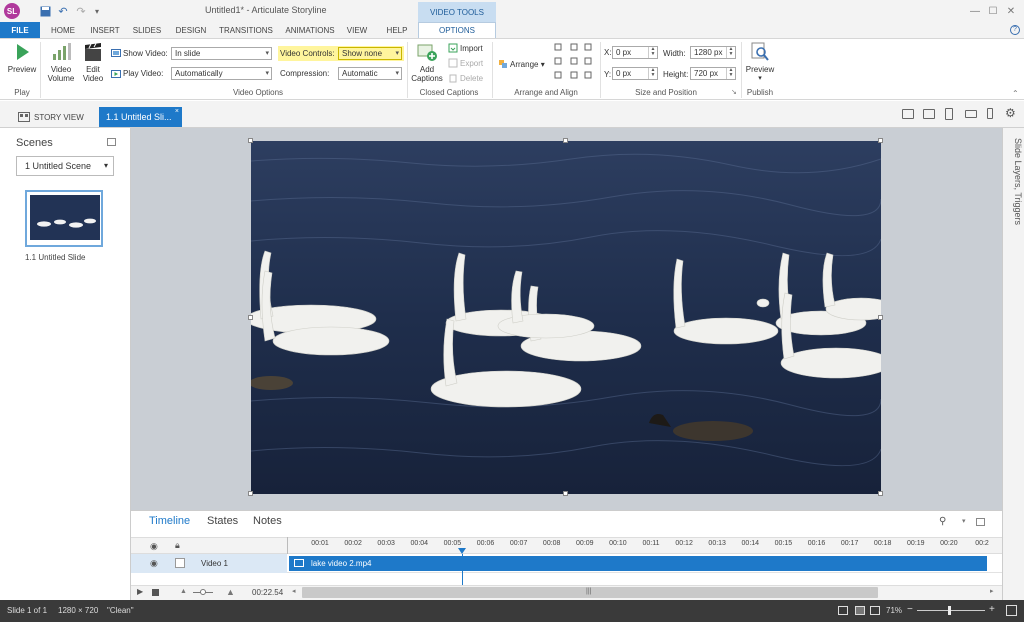 This screenshot has height=622, width=1024. What do you see at coordinates (975, 11) in the screenshot?
I see `minimize-icon: —` at bounding box center [975, 11].